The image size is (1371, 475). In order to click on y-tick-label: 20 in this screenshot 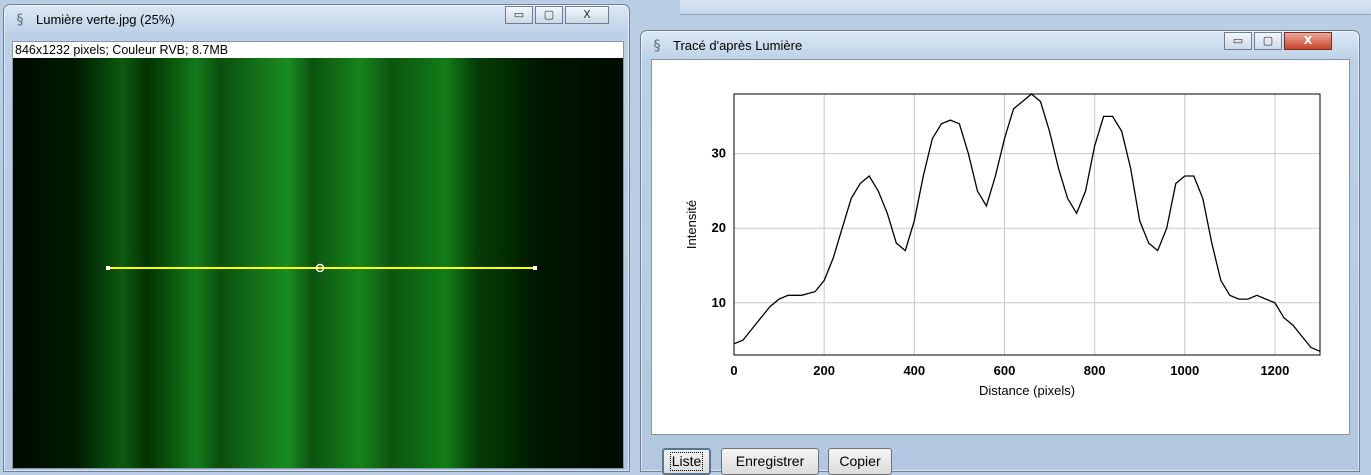, I will do `click(719, 227)`.